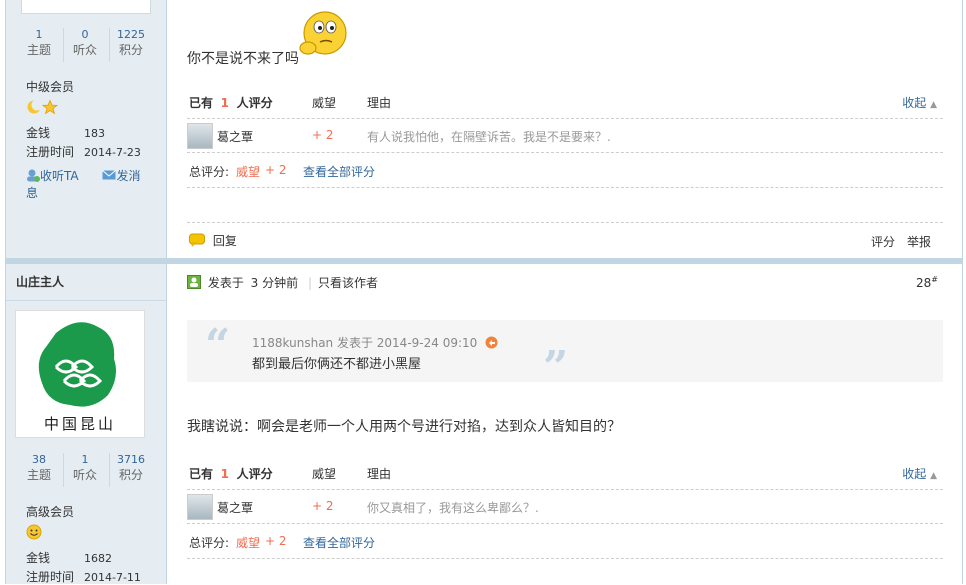 Image resolution: width=966 pixels, height=585 pixels. I want to click on close-quote-icon: ”, so click(556, 367).